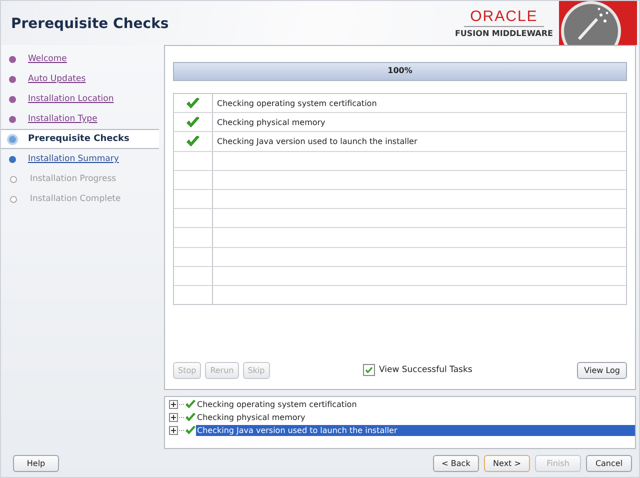 The height and width of the screenshot is (478, 640). I want to click on view-log-button: View Log, so click(602, 370).